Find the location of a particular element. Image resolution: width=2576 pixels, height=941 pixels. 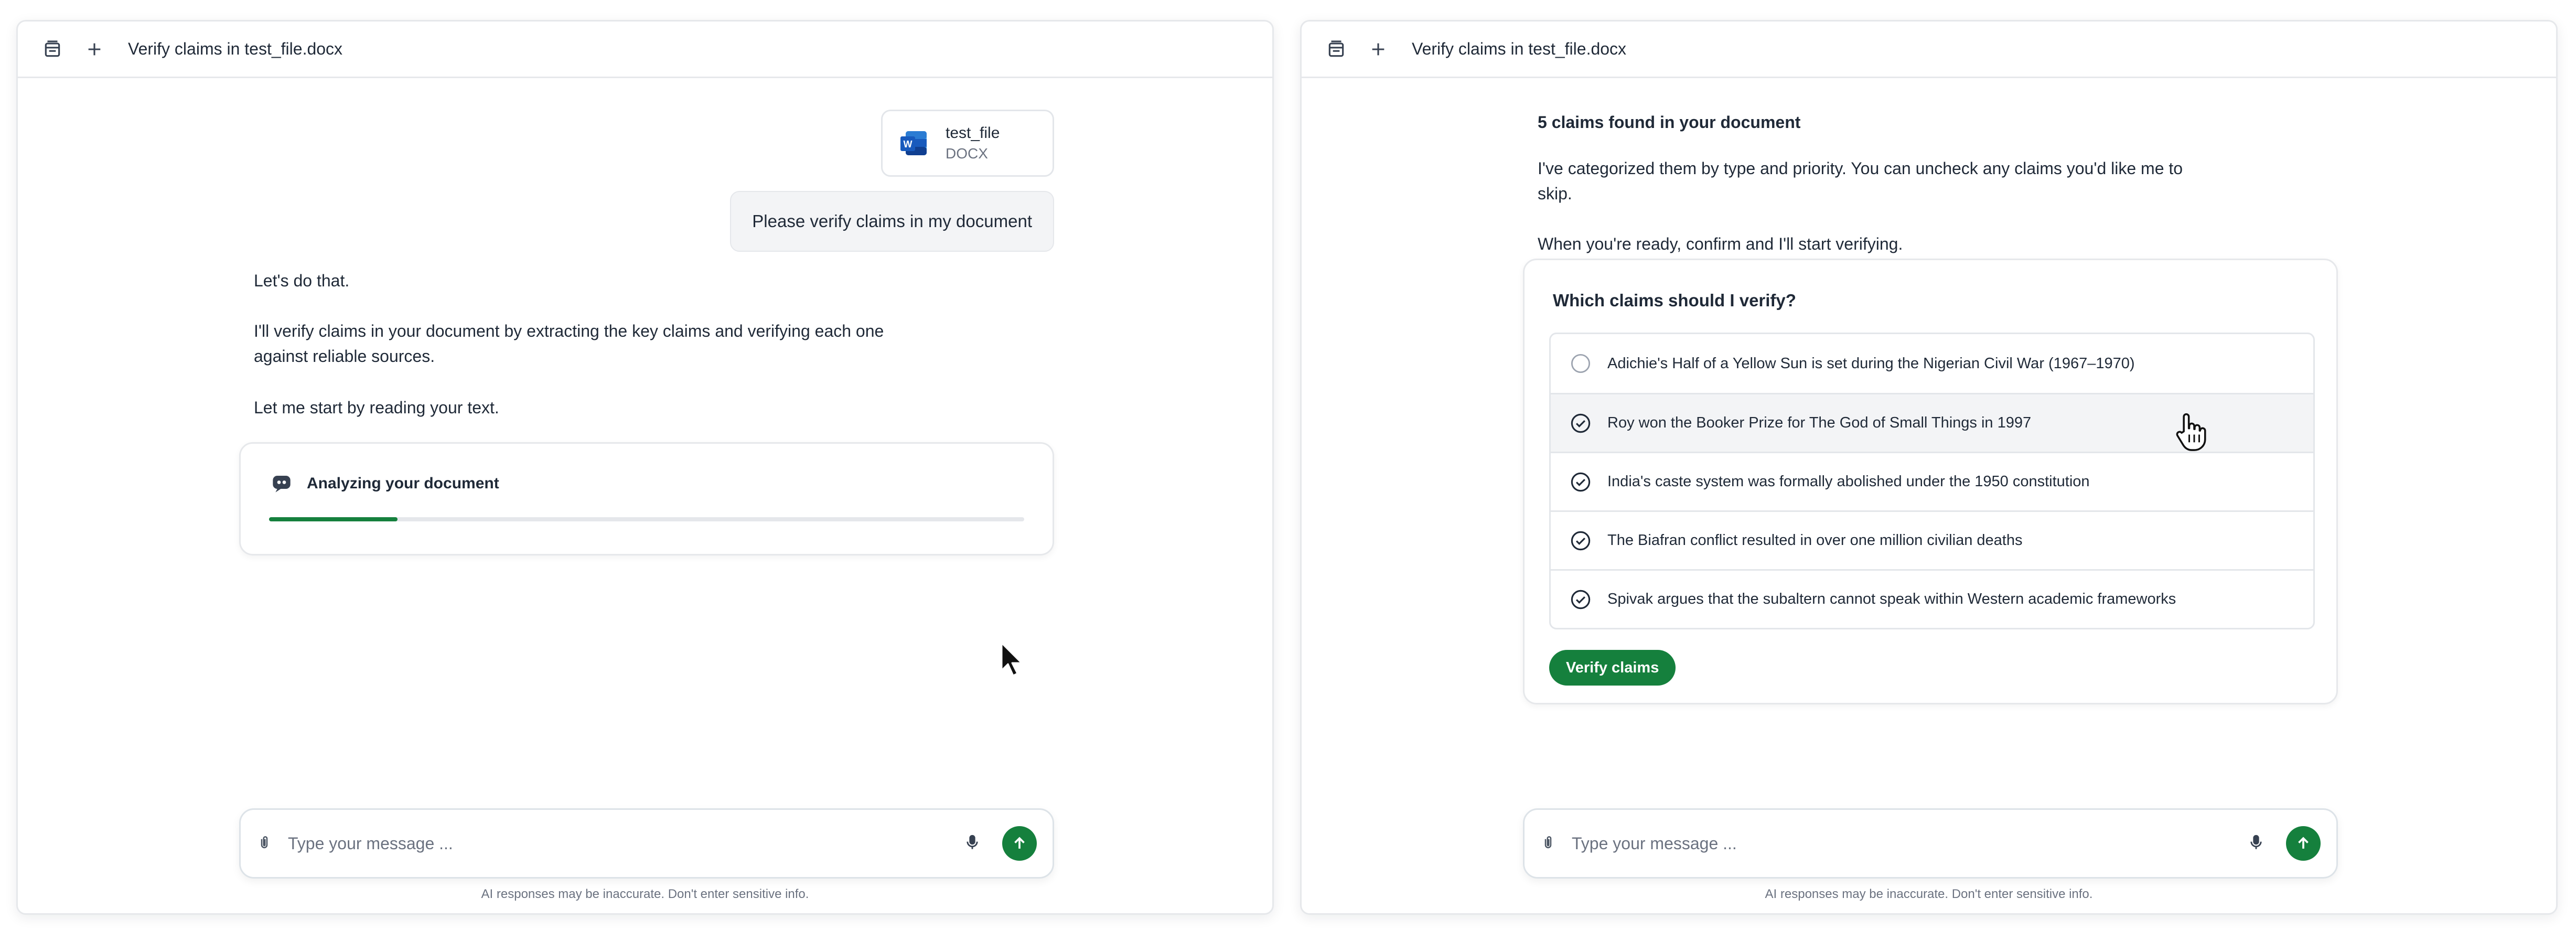

claims-question: Which claims should I verify? is located at coordinates (1674, 300).